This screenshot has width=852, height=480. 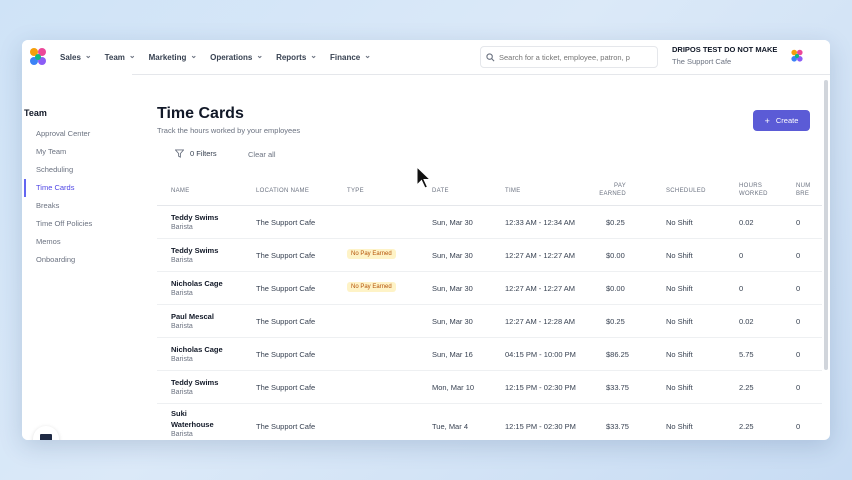 I want to click on nav-item-sales: Sales ⌄, so click(x=76, y=56).